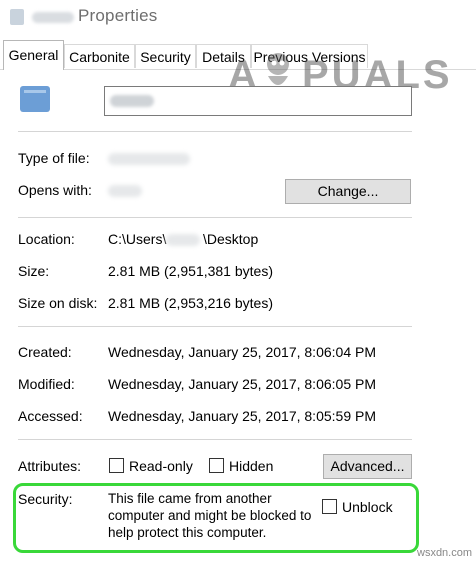 Image resolution: width=476 pixels, height=563 pixels. I want to click on accessed-label: Accessed:, so click(50, 416).